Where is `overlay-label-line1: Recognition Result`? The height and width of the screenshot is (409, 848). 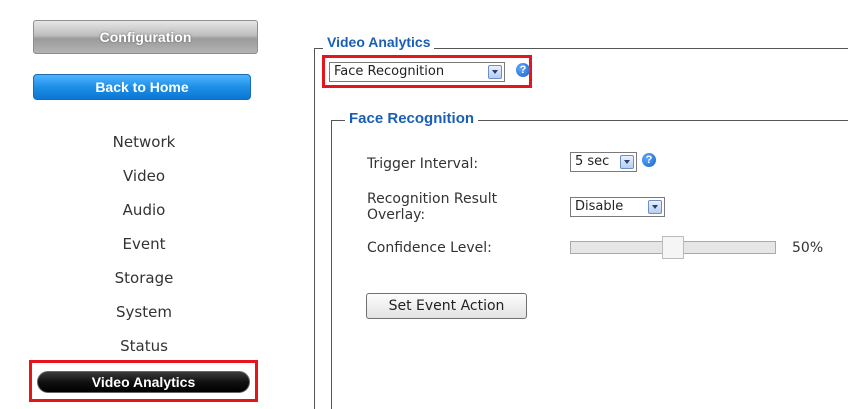
overlay-label-line1: Recognition Result is located at coordinates (432, 199).